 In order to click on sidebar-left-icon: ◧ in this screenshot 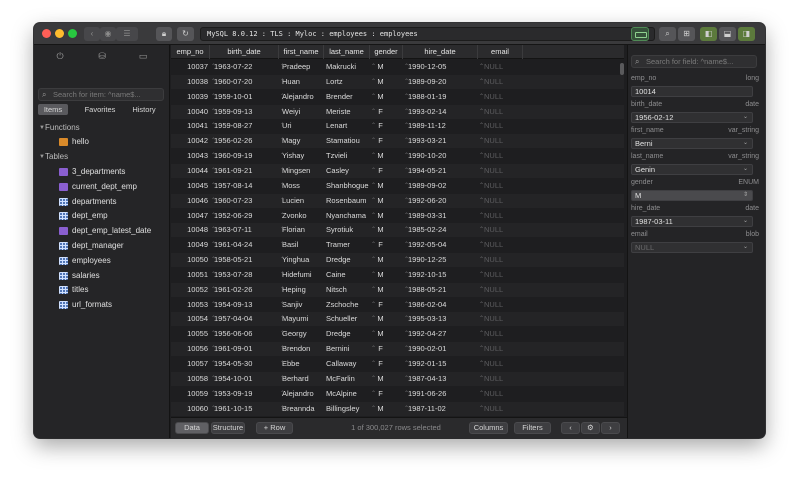, I will do `click(708, 34)`.